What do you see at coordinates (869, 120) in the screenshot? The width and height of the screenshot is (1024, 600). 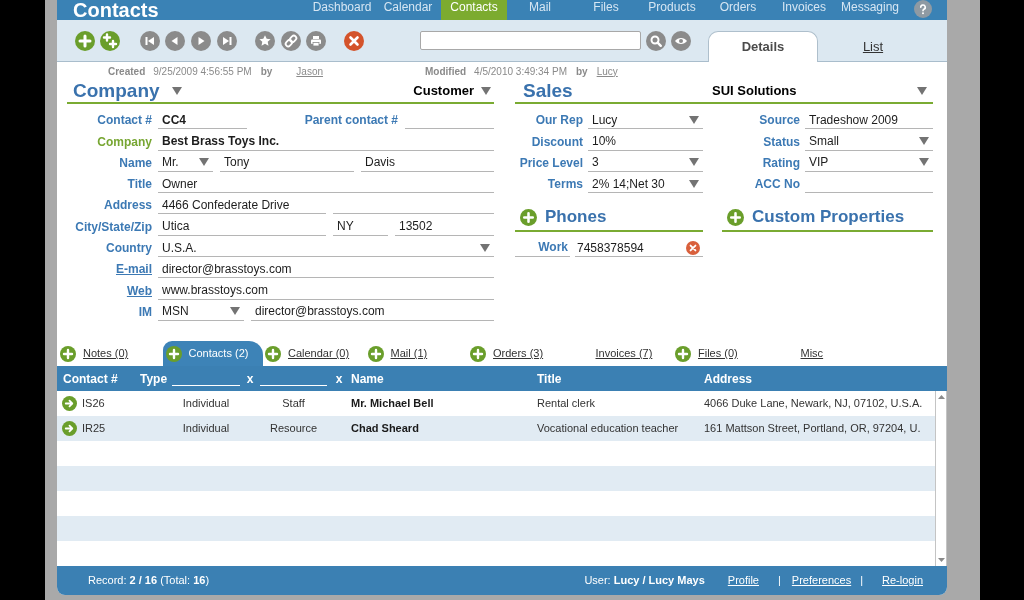 I see `input-field: Tradeshow 2009` at bounding box center [869, 120].